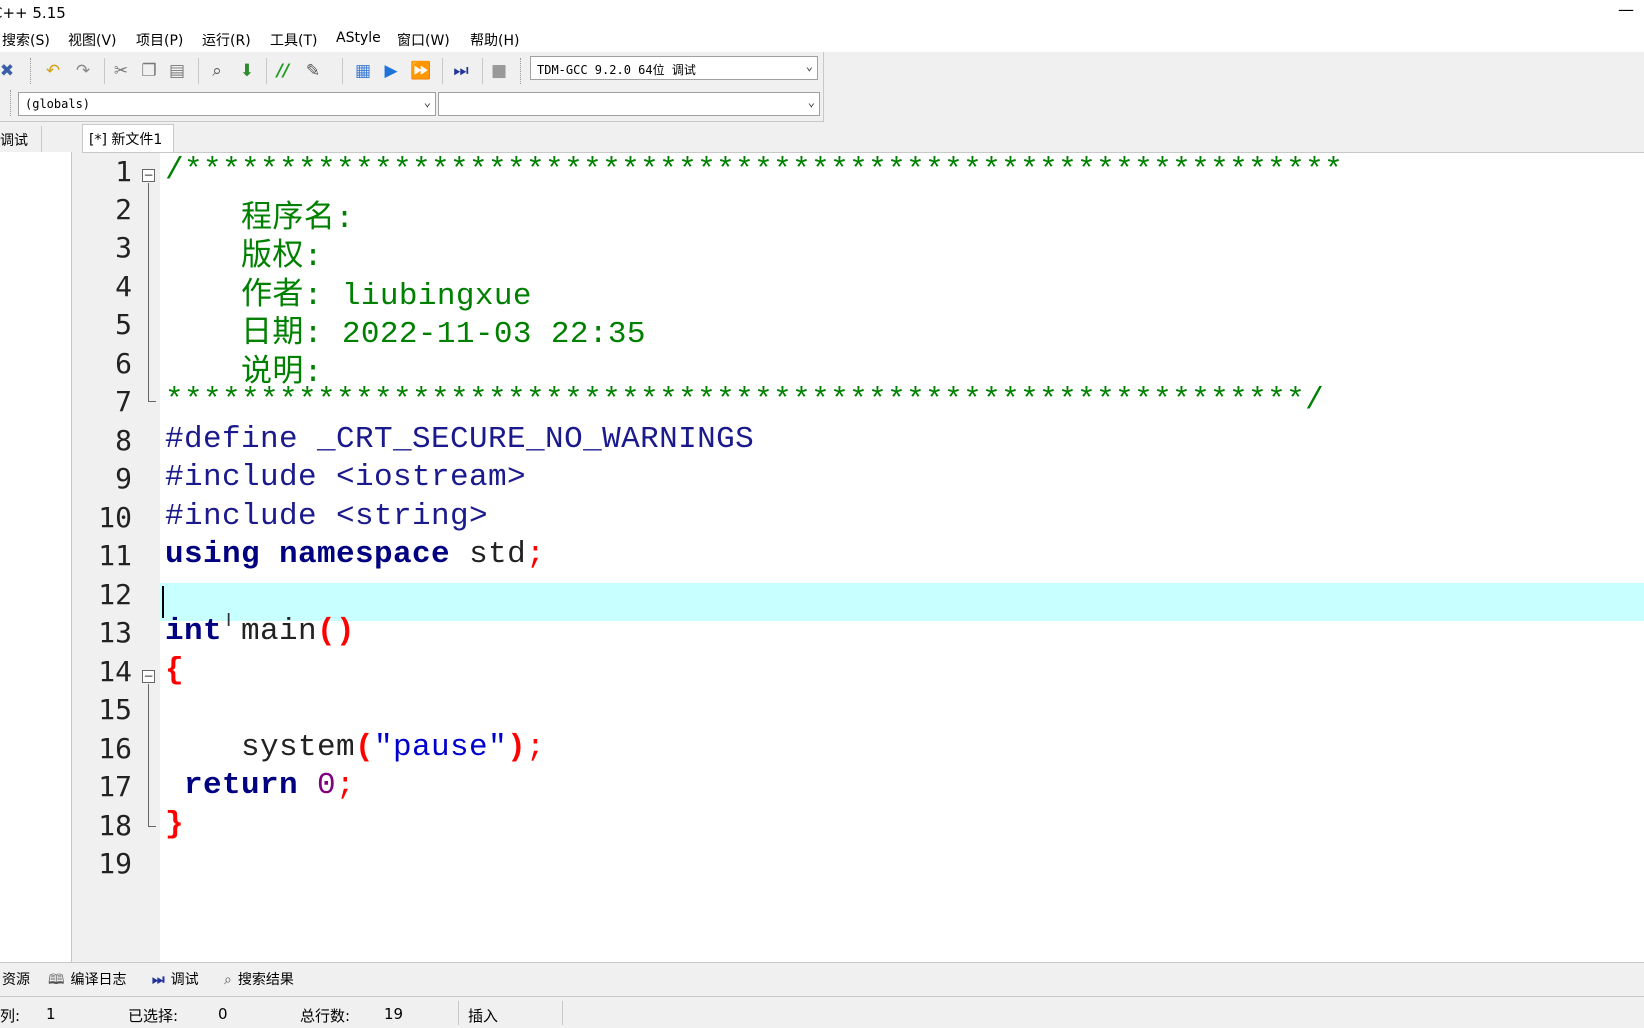 Image resolution: width=1644 pixels, height=1028 pixels. I want to click on line-number: 19, so click(115, 863).